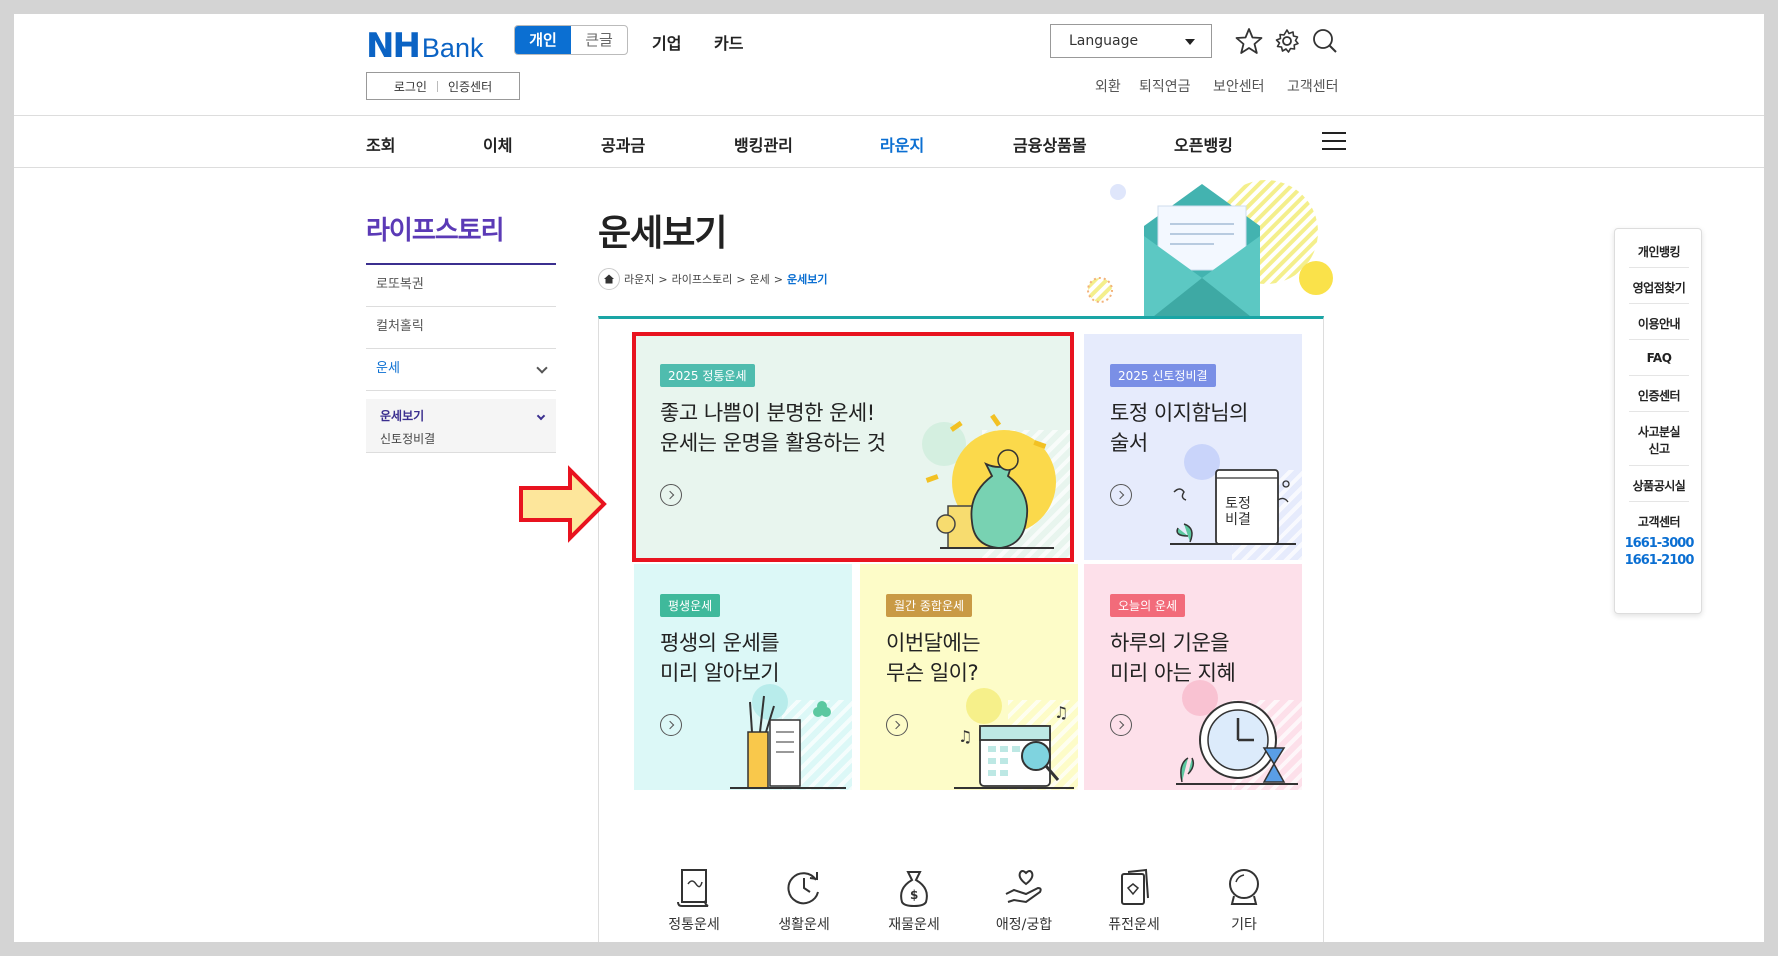 This screenshot has width=1778, height=956. I want to click on lnb-item-culture: 컬처홀릭, so click(461, 328).